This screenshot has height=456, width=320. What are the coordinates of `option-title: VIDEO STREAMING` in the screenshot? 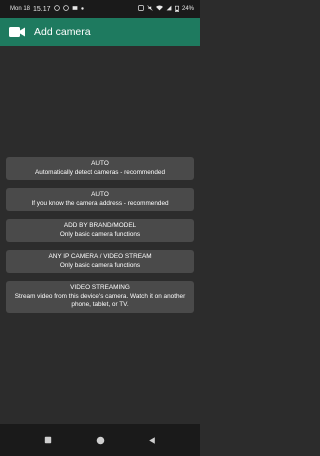 It's located at (100, 287).